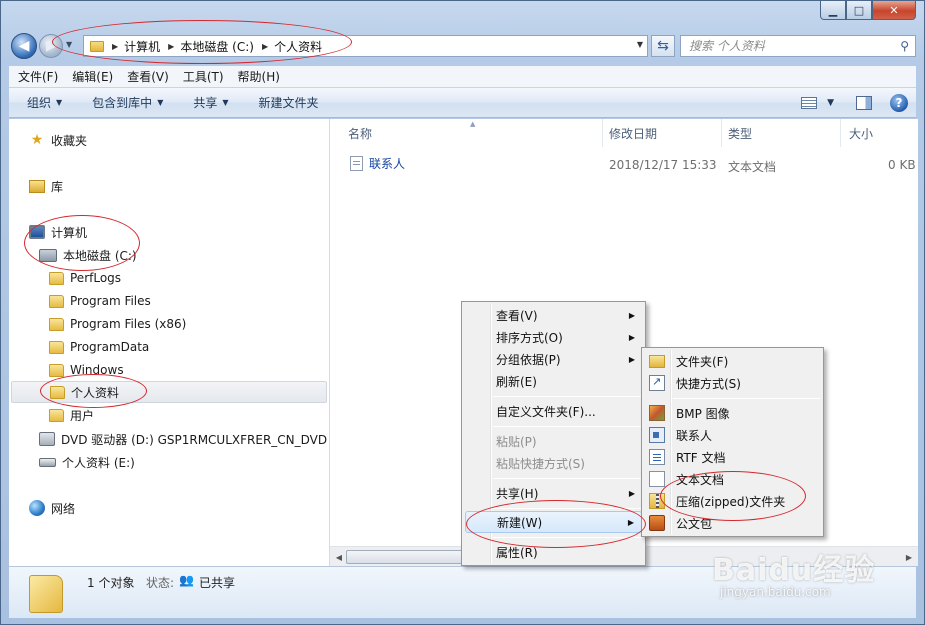 The image size is (925, 625). Describe the element at coordinates (87, 462) in the screenshot. I see `nav-drive-e: 个人资料 (E:)` at that location.